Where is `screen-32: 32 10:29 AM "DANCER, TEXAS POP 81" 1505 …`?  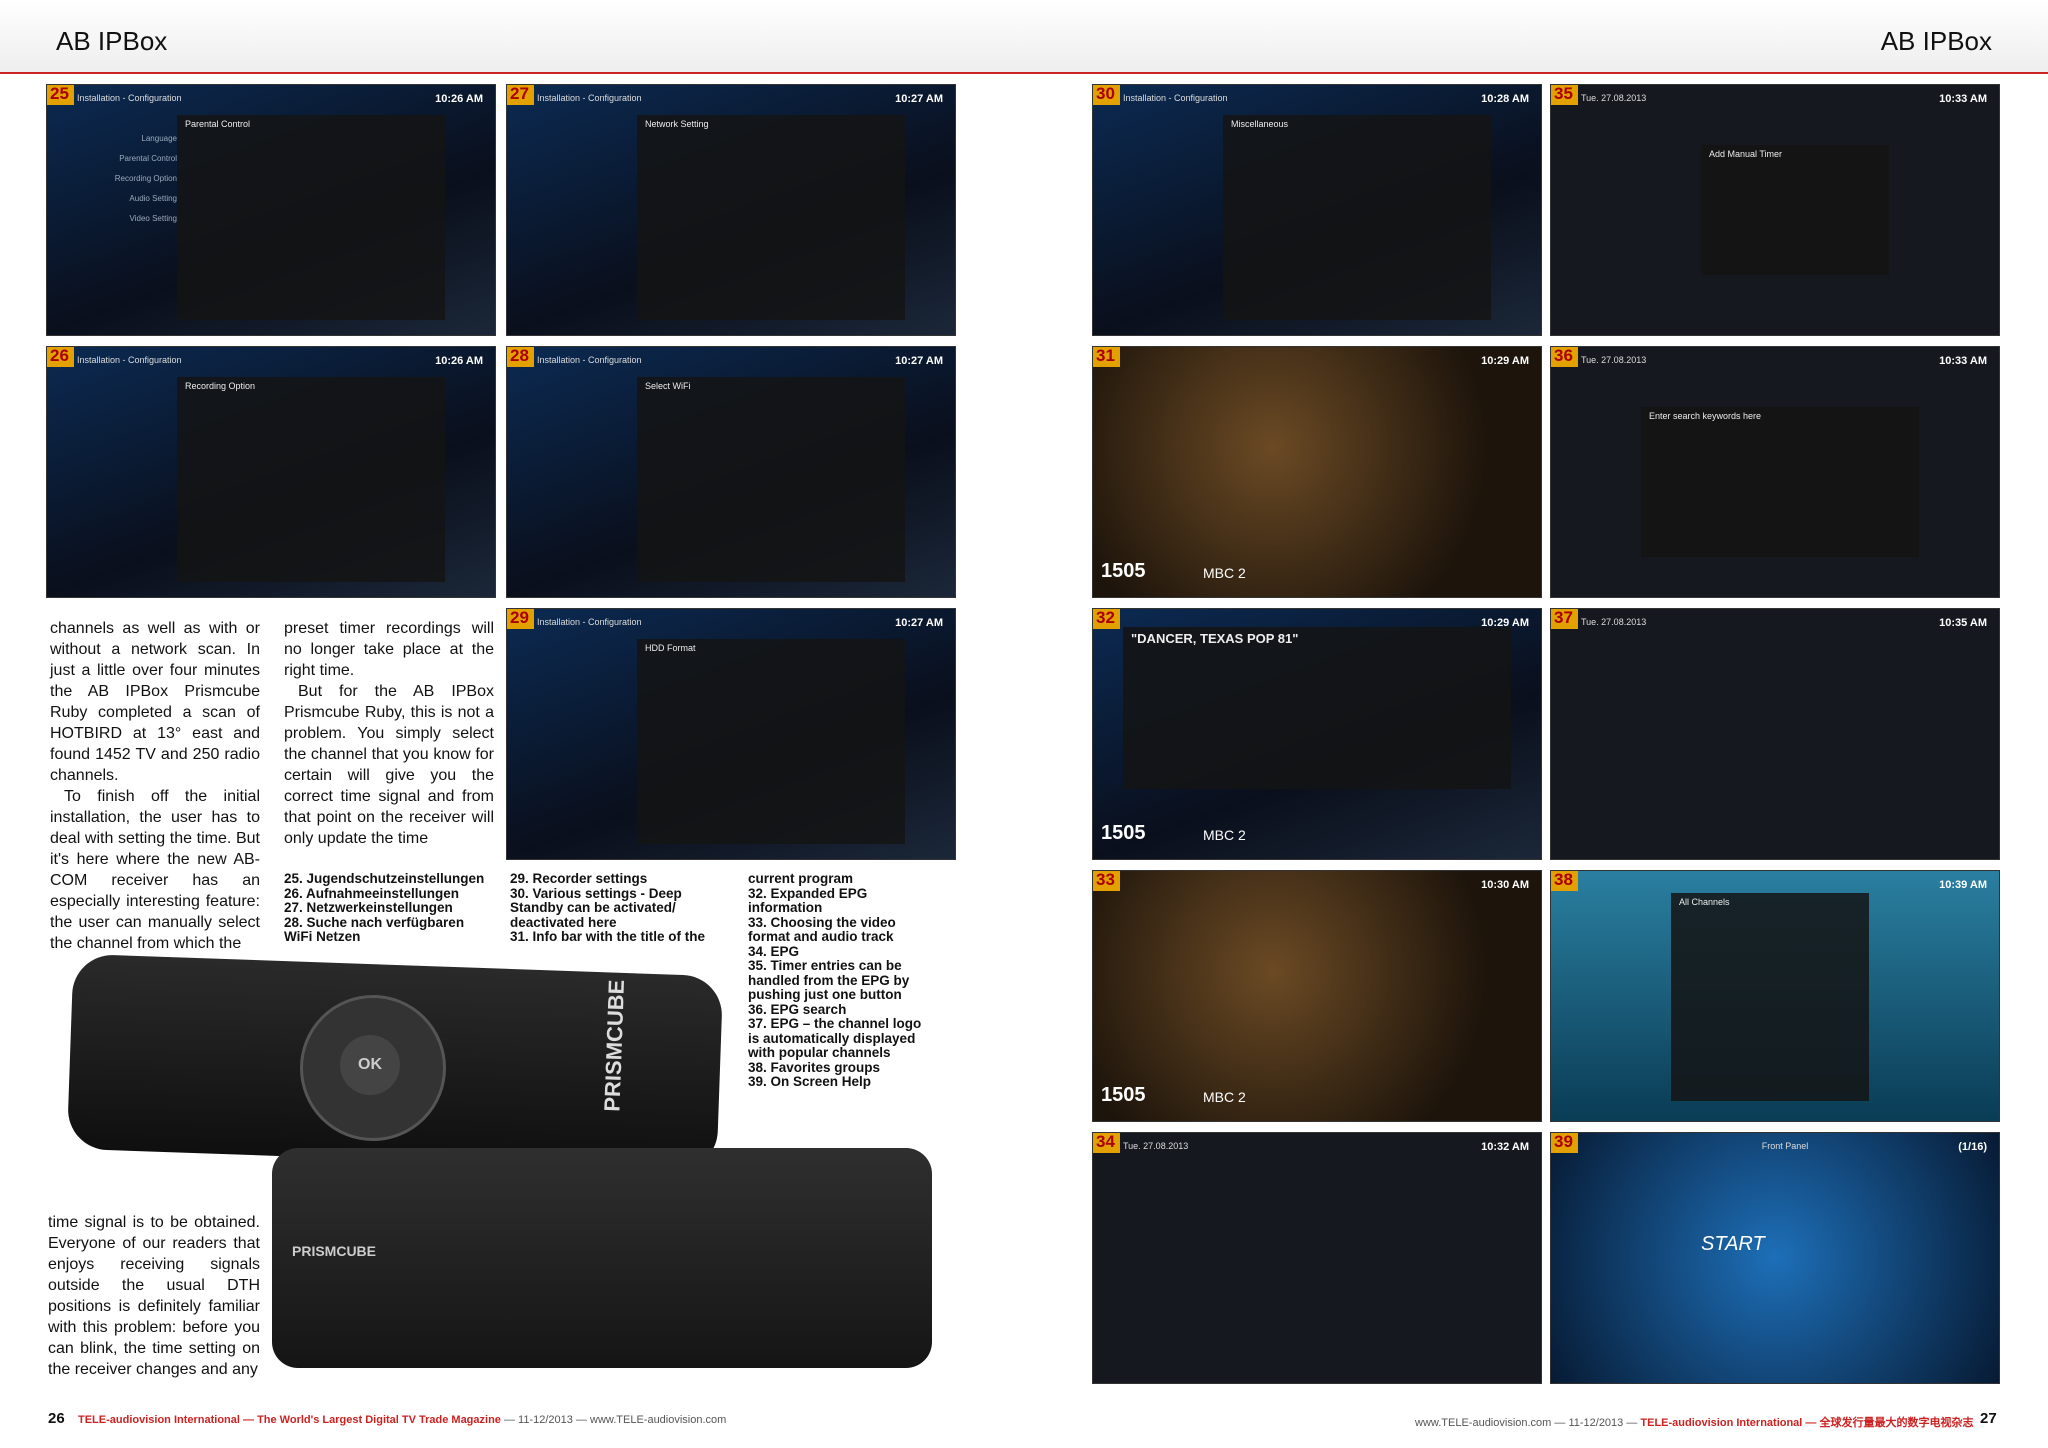
screen-32: 32 10:29 AM "DANCER, TEXAS POP 81" 1505 … is located at coordinates (1317, 734).